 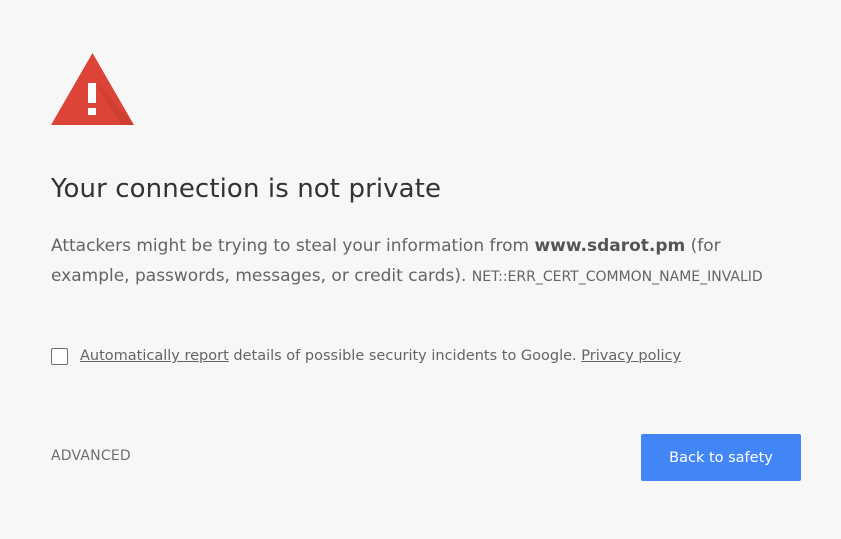 What do you see at coordinates (631, 356) in the screenshot?
I see `privacy-policy-link: Privacy policy` at bounding box center [631, 356].